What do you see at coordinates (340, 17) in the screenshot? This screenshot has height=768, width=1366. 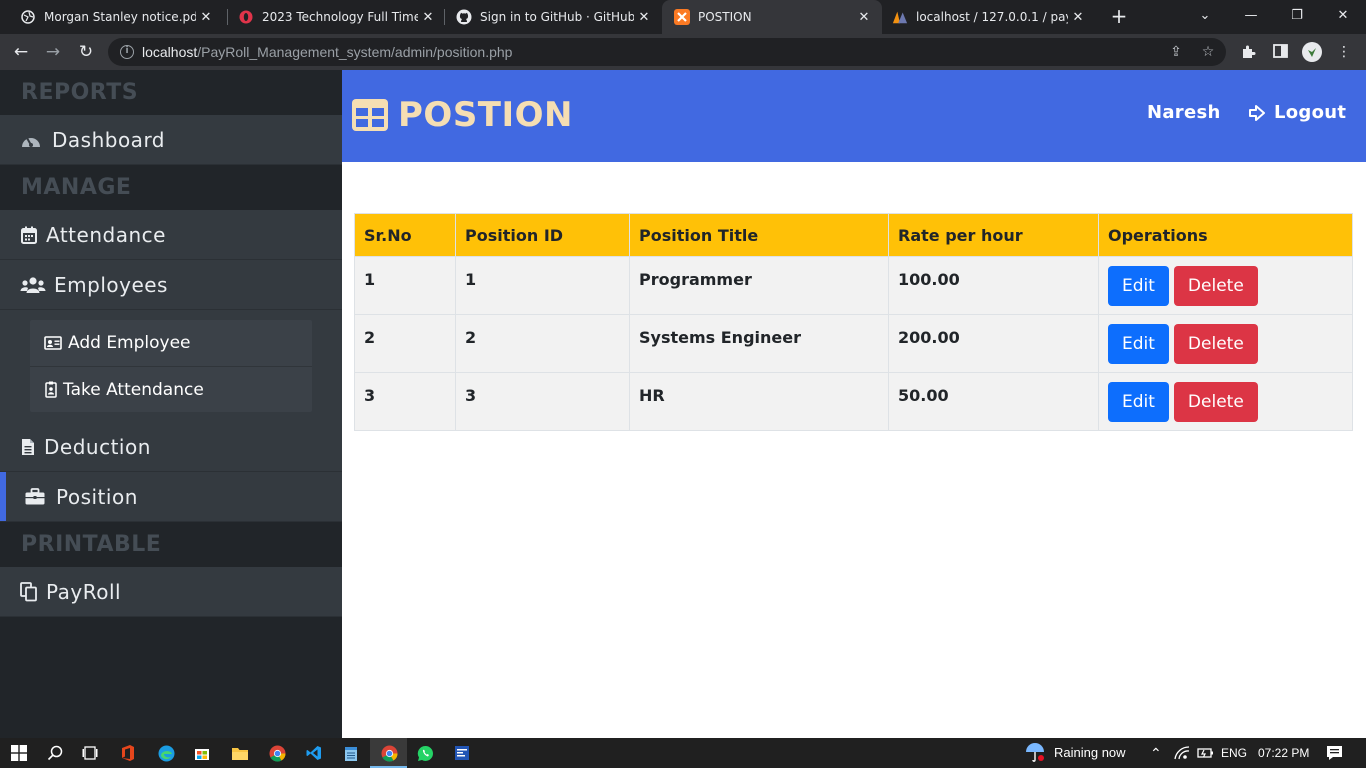 I see `tab-title: 2023 Technology Full Time A` at bounding box center [340, 17].